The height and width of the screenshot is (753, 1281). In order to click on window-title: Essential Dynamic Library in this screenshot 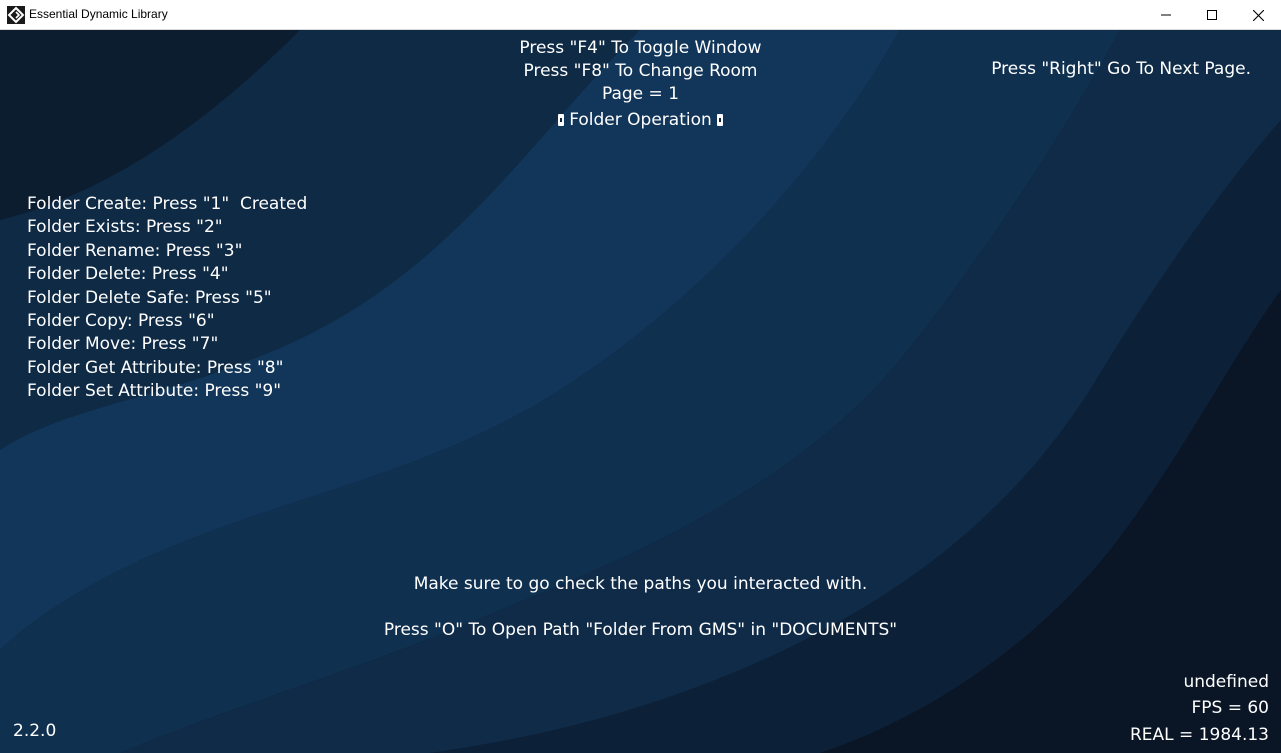, I will do `click(98, 14)`.